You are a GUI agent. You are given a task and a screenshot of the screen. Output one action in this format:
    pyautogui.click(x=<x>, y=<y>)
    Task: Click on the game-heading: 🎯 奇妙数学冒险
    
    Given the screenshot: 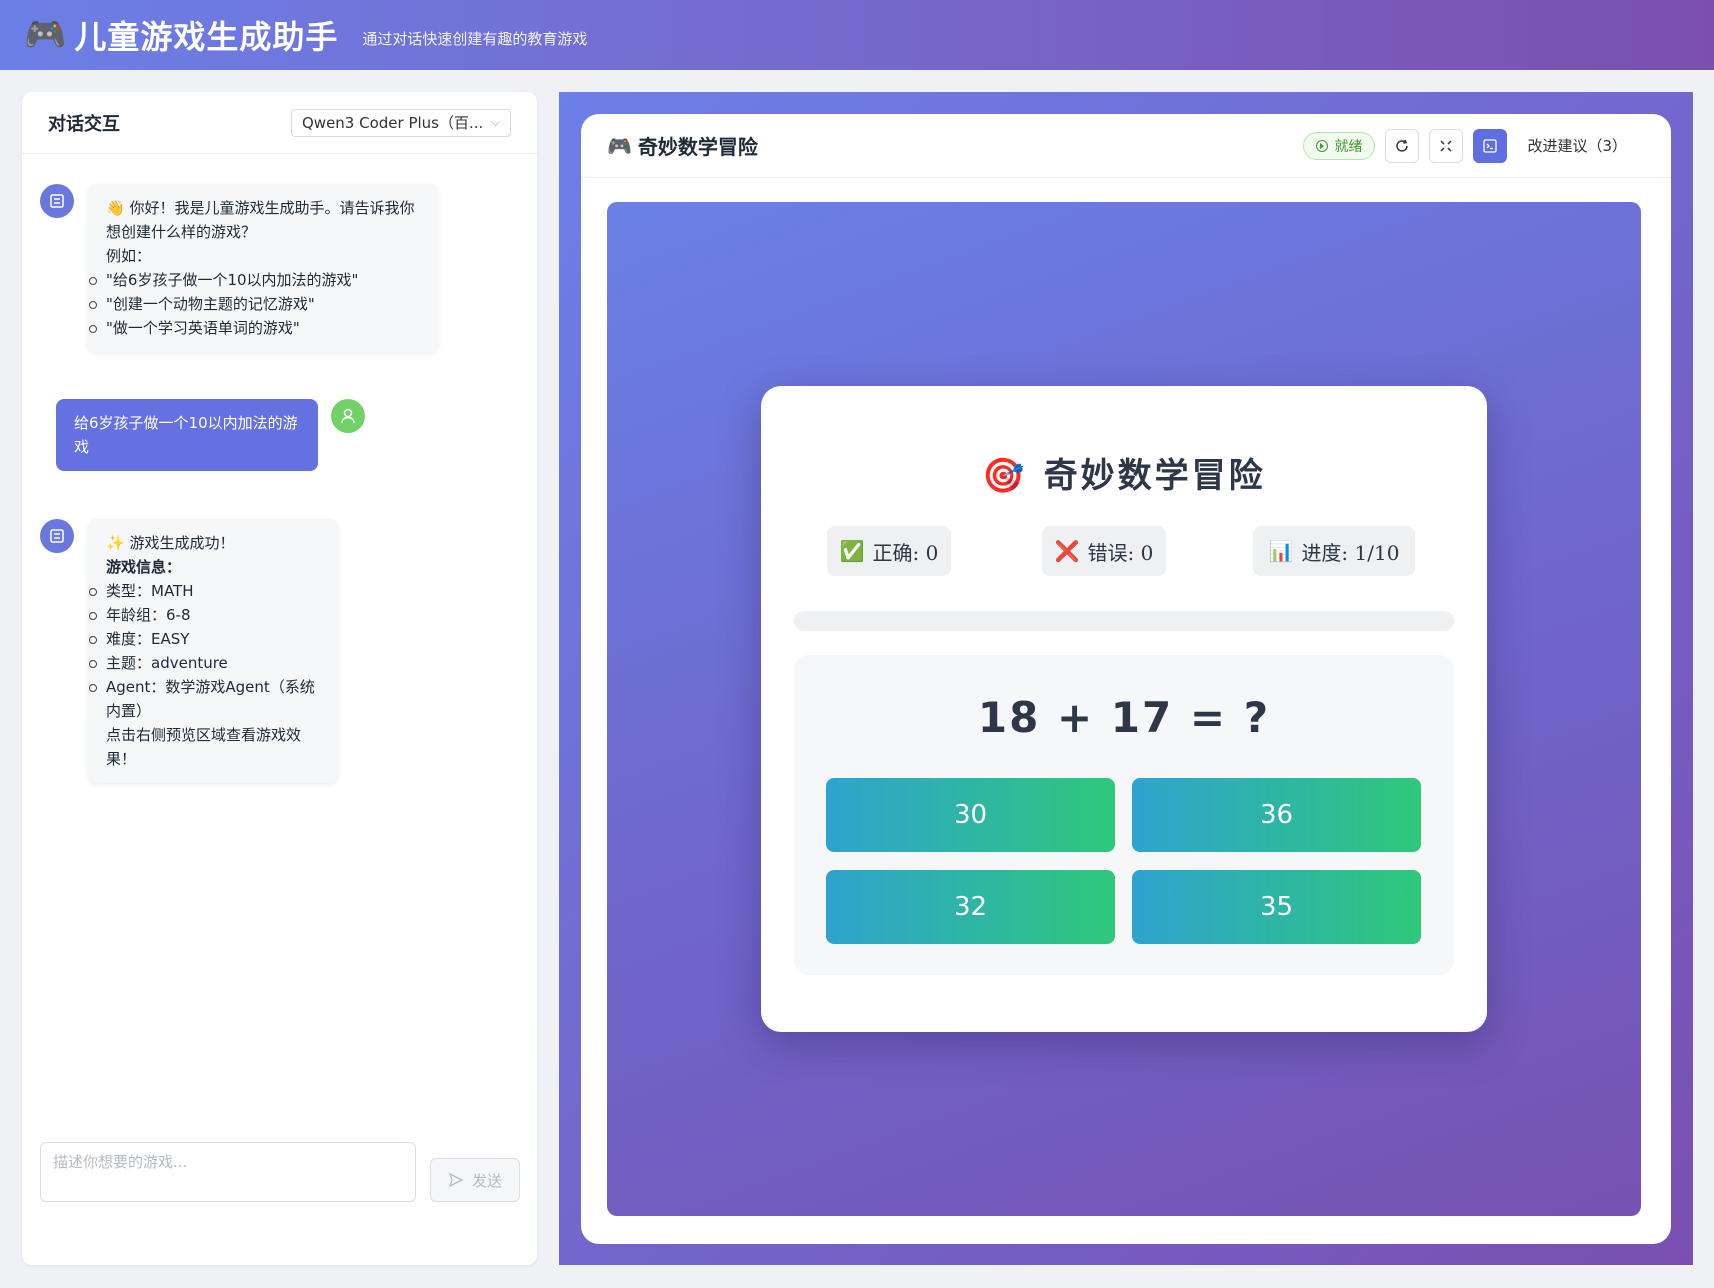 What is the action you would take?
    pyautogui.click(x=1124, y=472)
    